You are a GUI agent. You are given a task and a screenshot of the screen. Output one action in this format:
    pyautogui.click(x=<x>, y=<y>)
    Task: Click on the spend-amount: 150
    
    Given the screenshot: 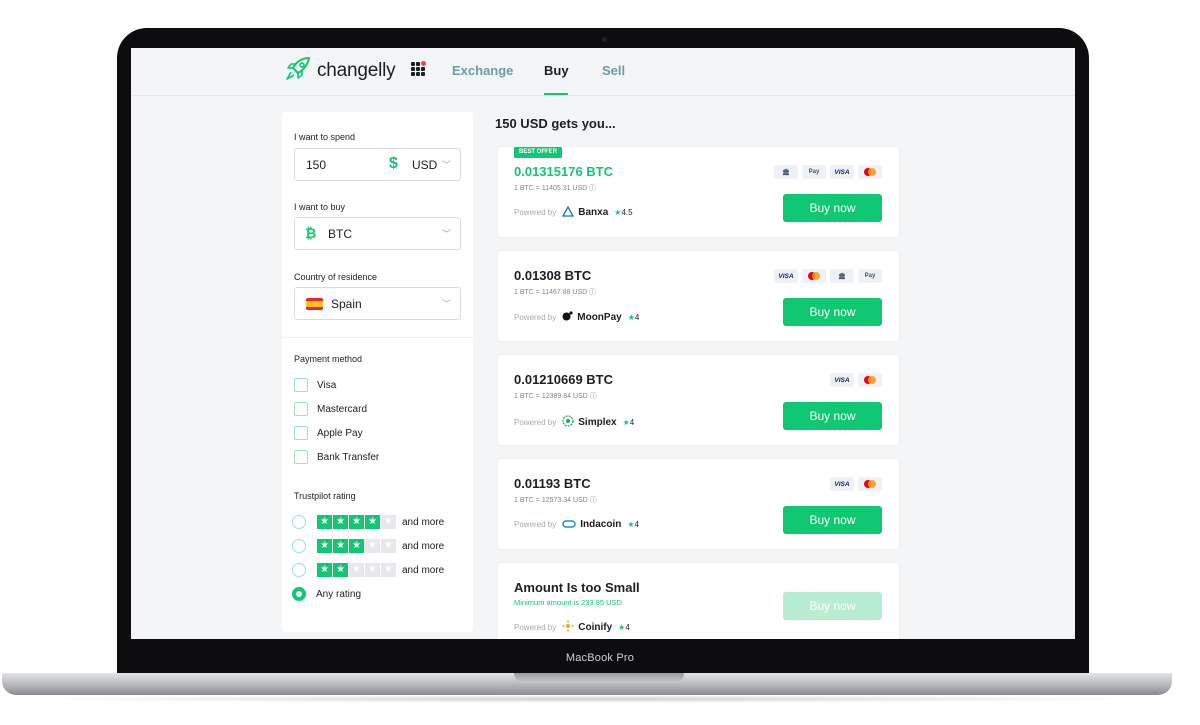 What is the action you would take?
    pyautogui.click(x=316, y=165)
    